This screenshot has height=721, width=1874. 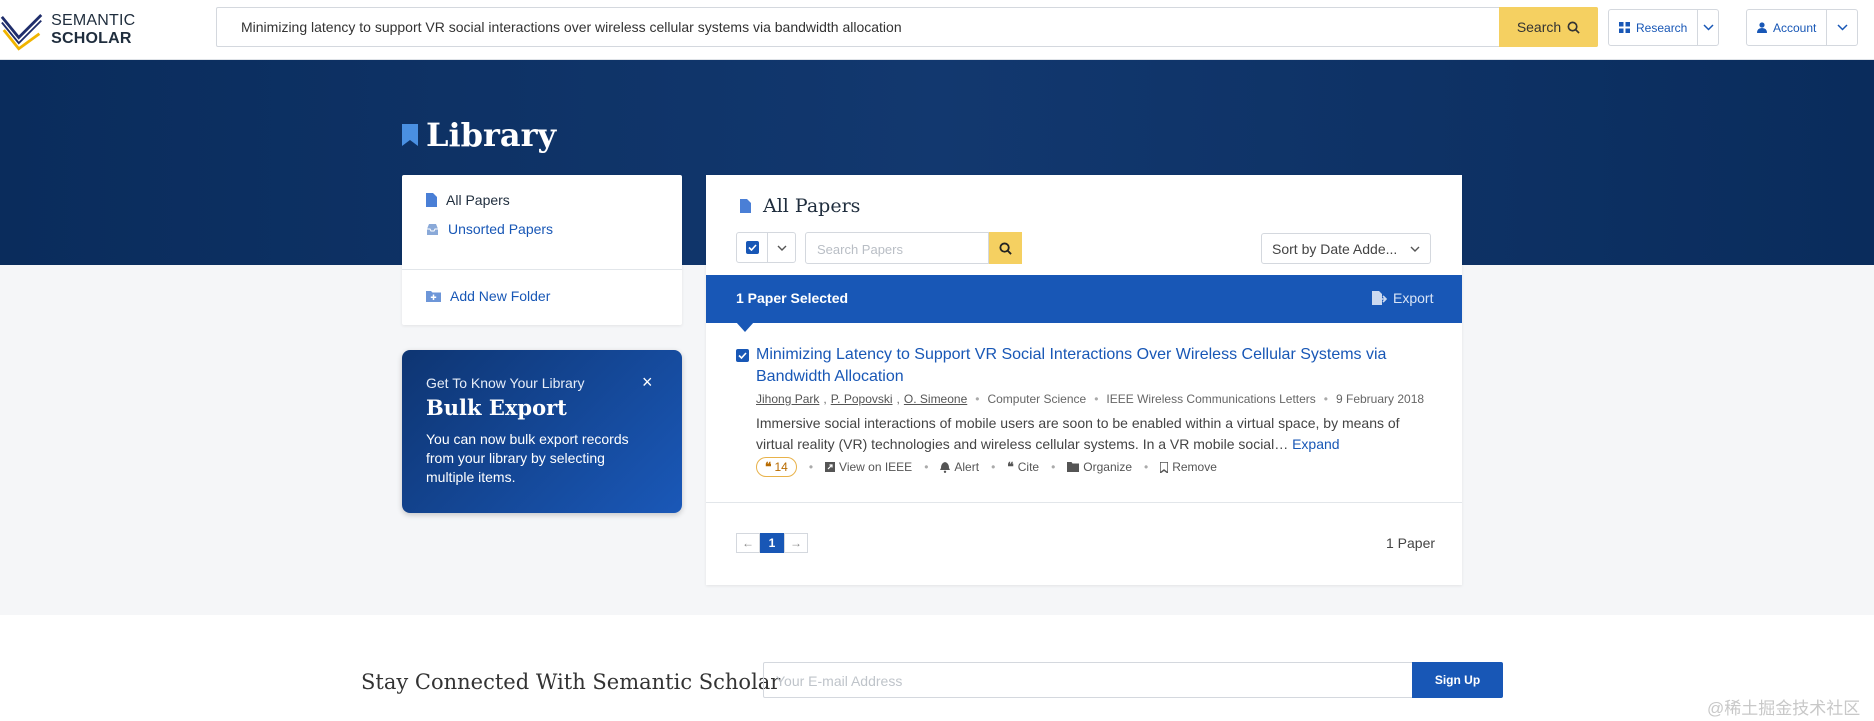 I want to click on pagination-next: →, so click(x=796, y=543).